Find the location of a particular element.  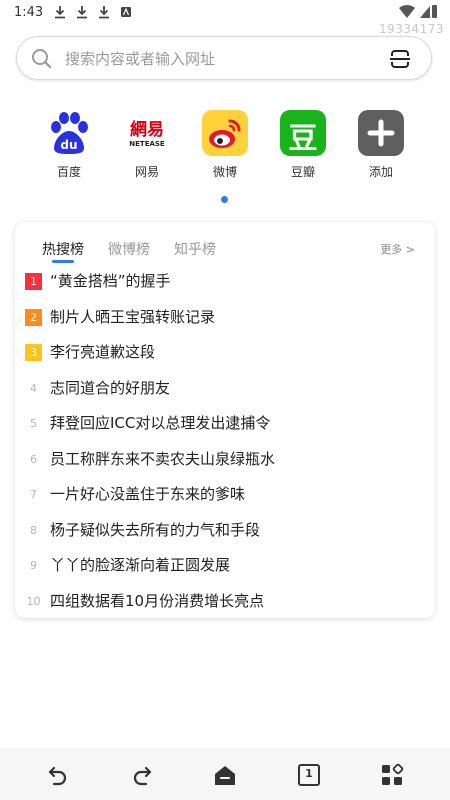

hot-item-title: 志同道合的好朋友 is located at coordinates (110, 387).